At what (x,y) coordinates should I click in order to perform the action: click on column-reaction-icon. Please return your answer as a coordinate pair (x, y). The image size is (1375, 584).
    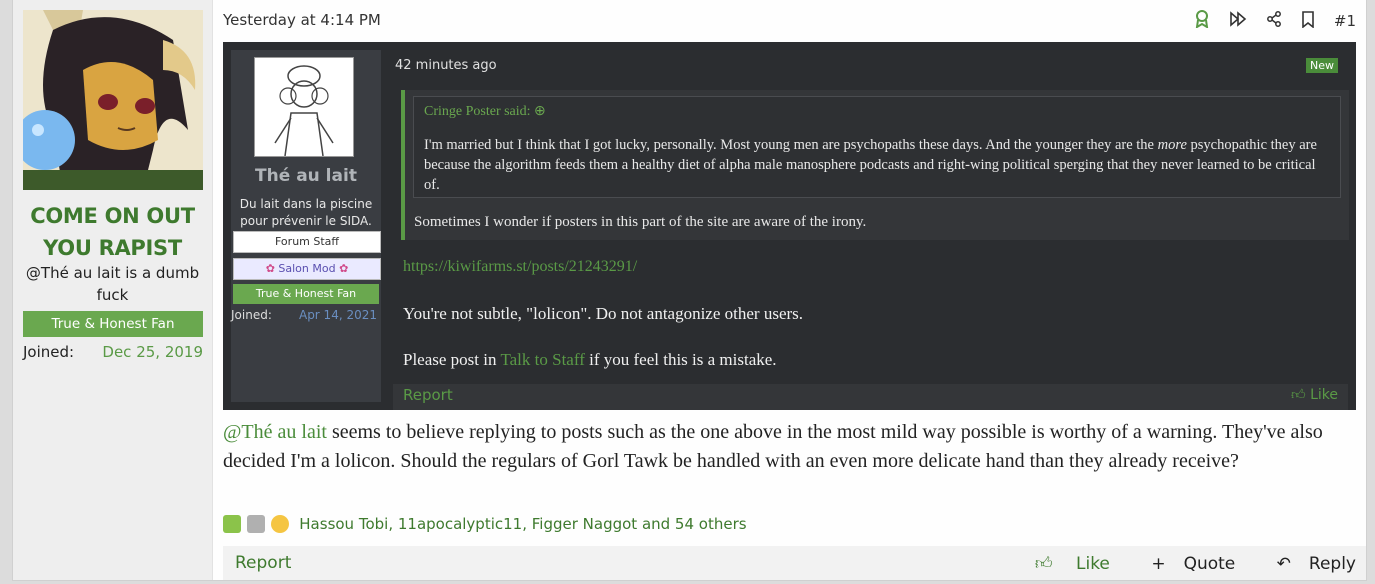
    Looking at the image, I should click on (256, 523).